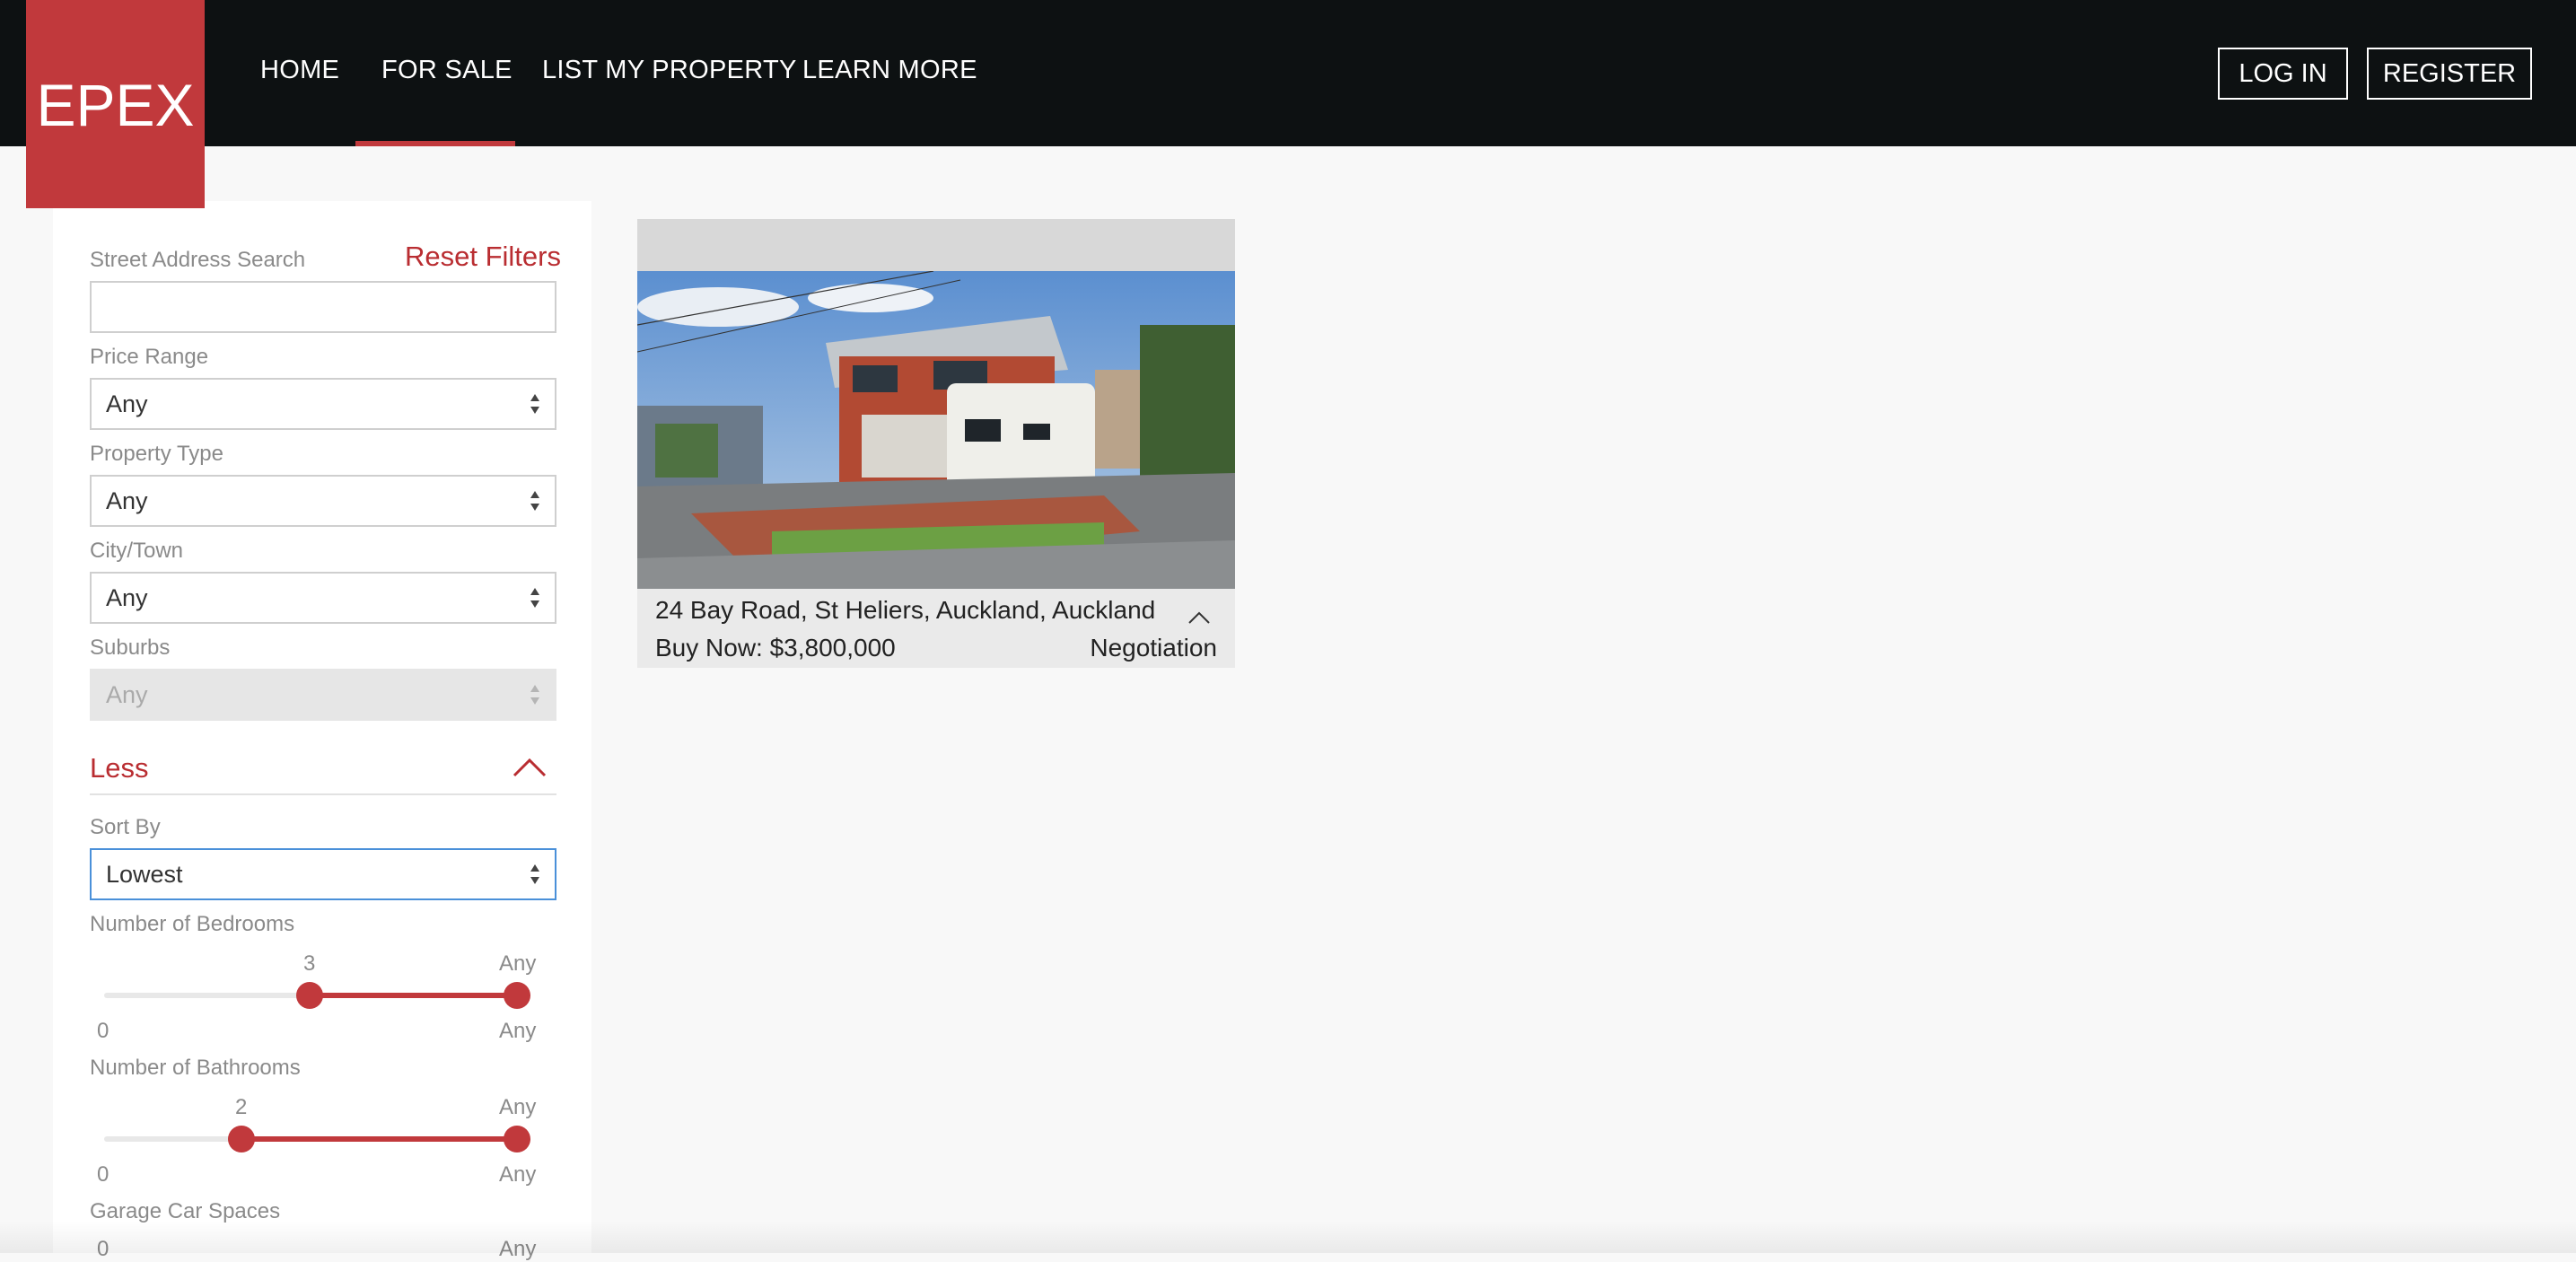  I want to click on bedrooms-low-value: 3, so click(309, 964).